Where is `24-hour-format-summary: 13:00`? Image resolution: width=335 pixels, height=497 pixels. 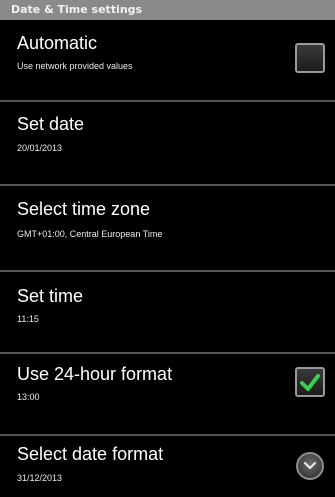 24-hour-format-summary: 13:00 is located at coordinates (28, 397).